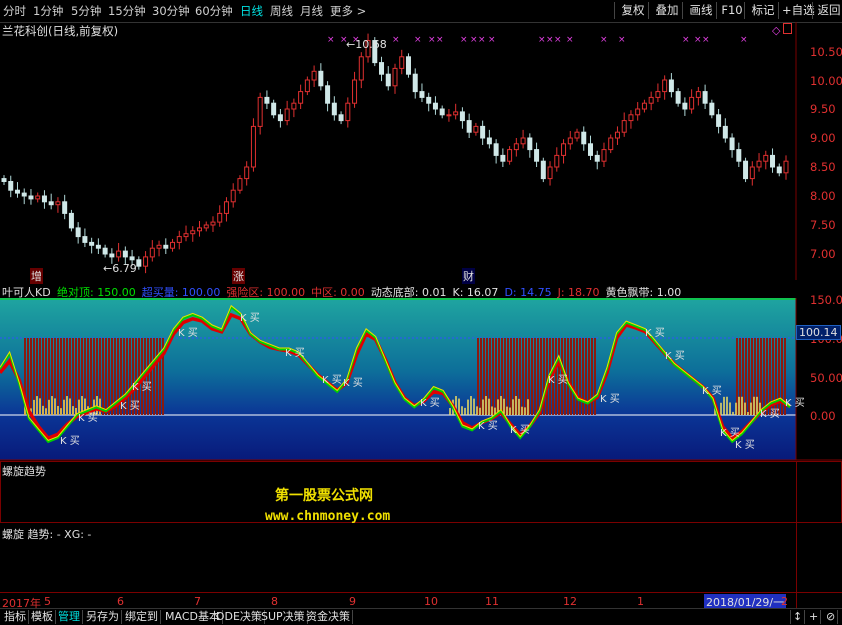 This screenshot has height=625, width=842. I want to click on overlay-button: 叠加, so click(666, 10).